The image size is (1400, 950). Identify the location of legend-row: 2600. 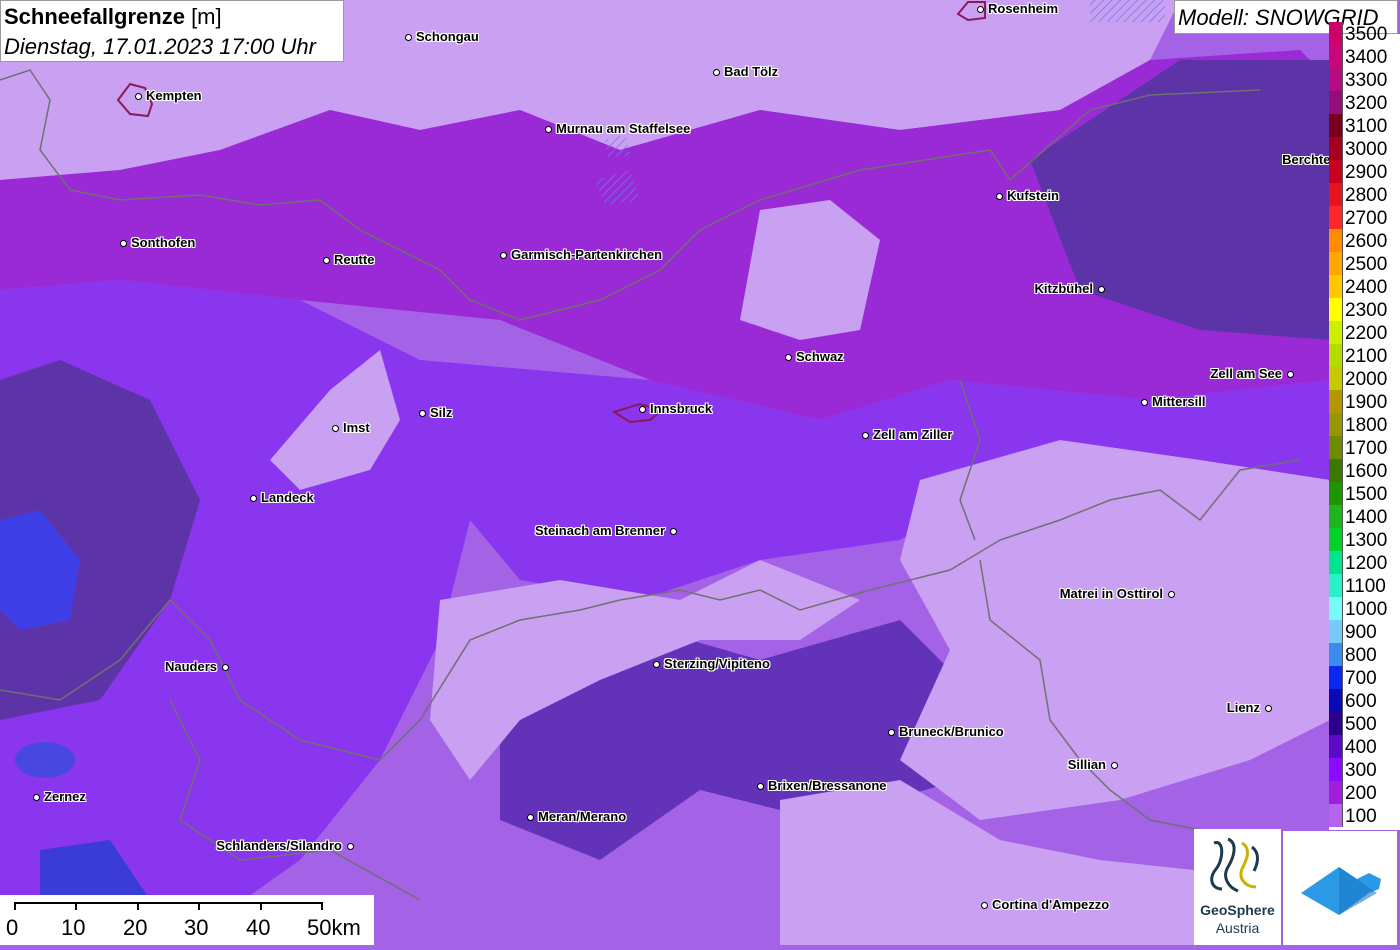
(1364, 240).